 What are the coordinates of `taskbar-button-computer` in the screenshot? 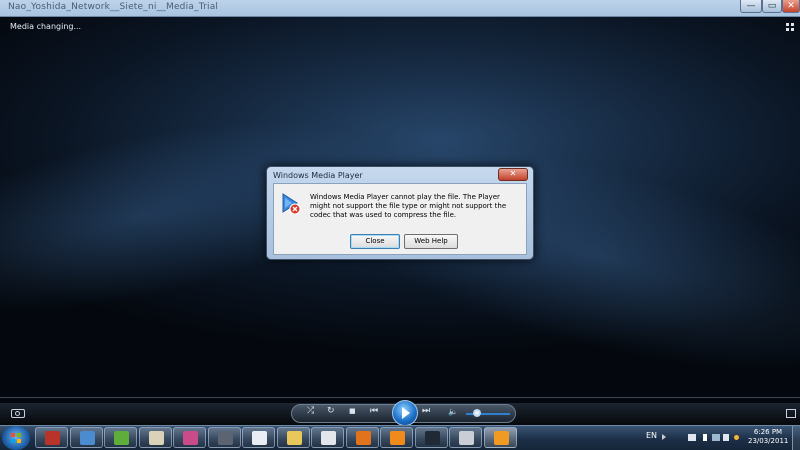 It's located at (86, 437).